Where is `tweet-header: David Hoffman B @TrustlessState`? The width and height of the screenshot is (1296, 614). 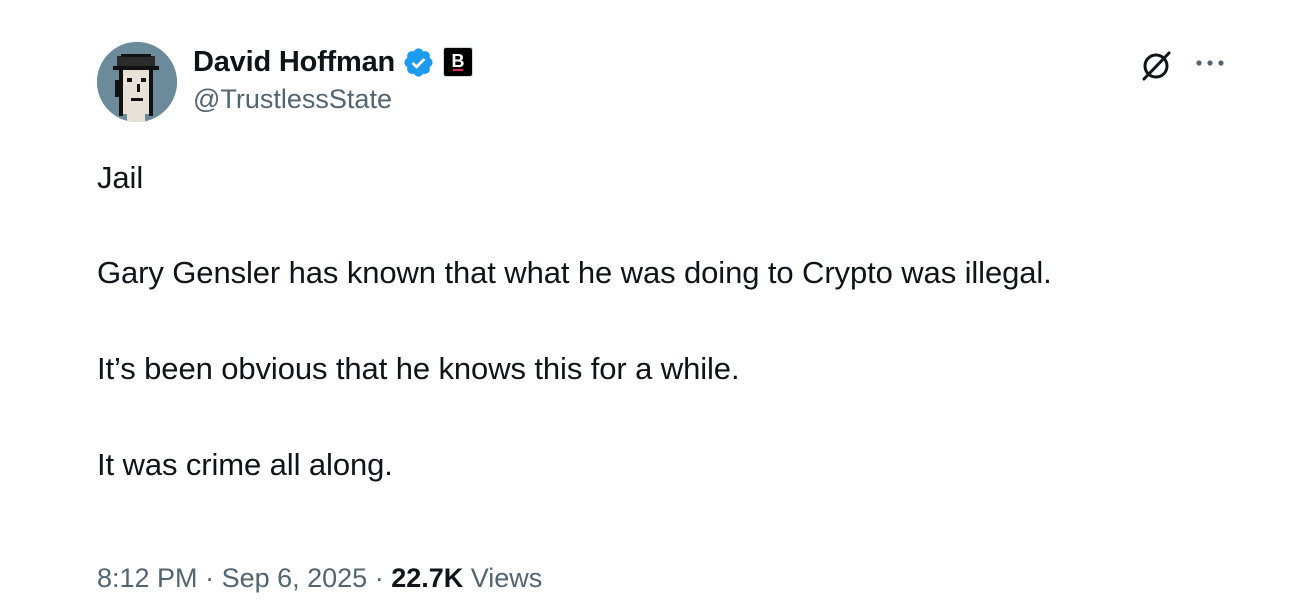
tweet-header: David Hoffman B @TrustlessState is located at coordinates (333, 79).